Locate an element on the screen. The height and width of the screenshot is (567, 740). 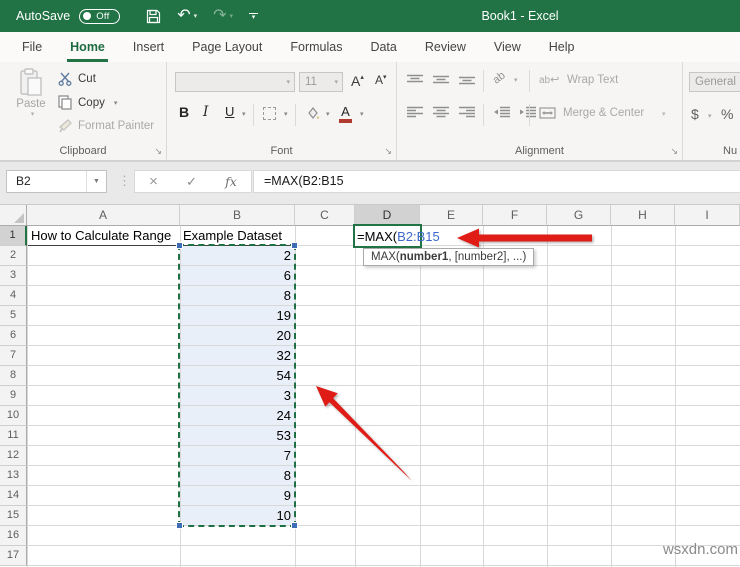
undo-button: ↶ ▾ is located at coordinates (187, 16).